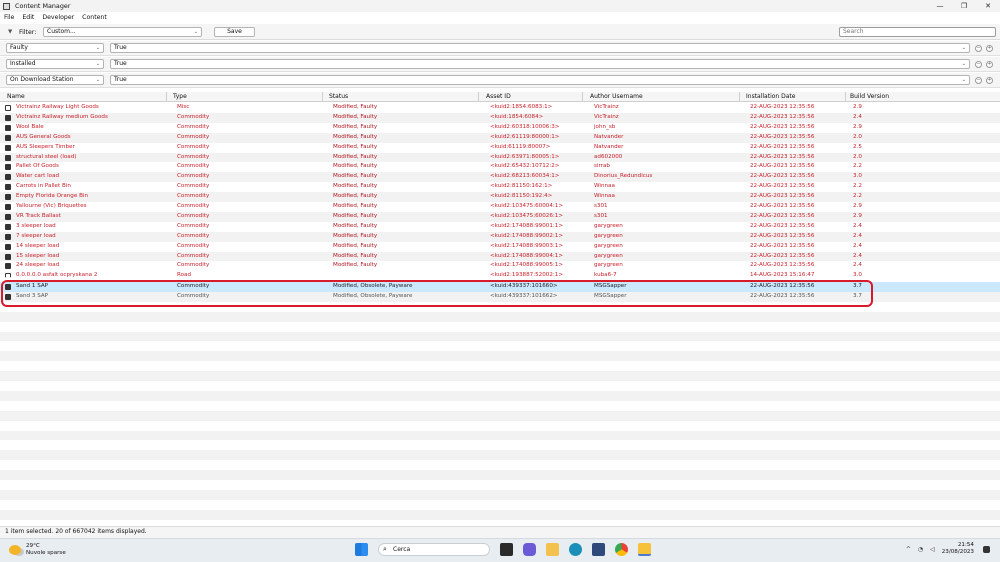 The width and height of the screenshot is (1000, 562). I want to click on column-header-build-version: Build Version, so click(923, 97).